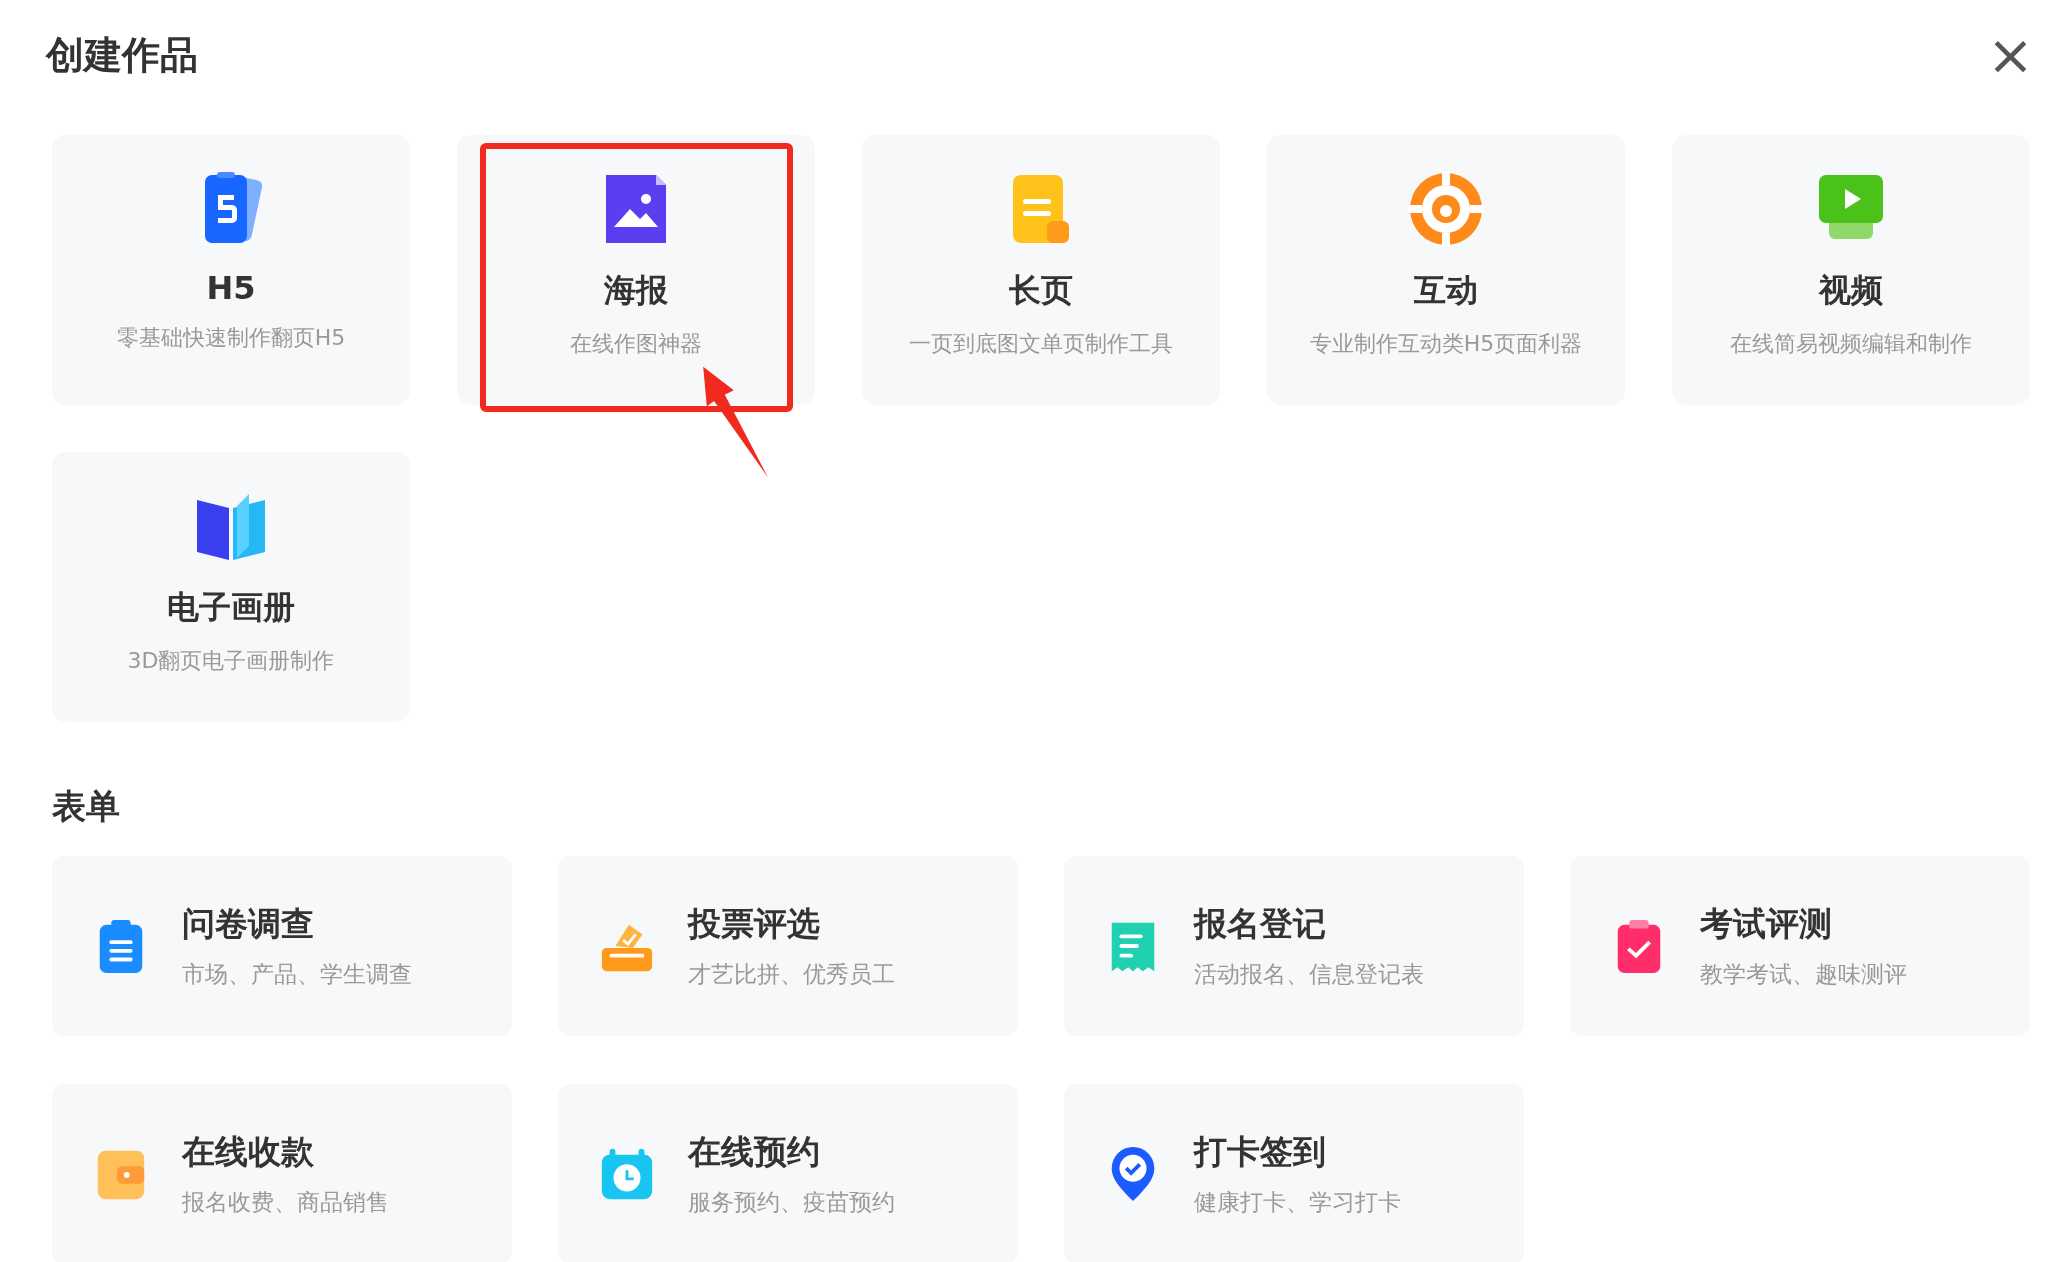 The image size is (2054, 1262). Describe the element at coordinates (1297, 1202) in the screenshot. I see `form-type-description: 健康打卡、学习打卡` at that location.